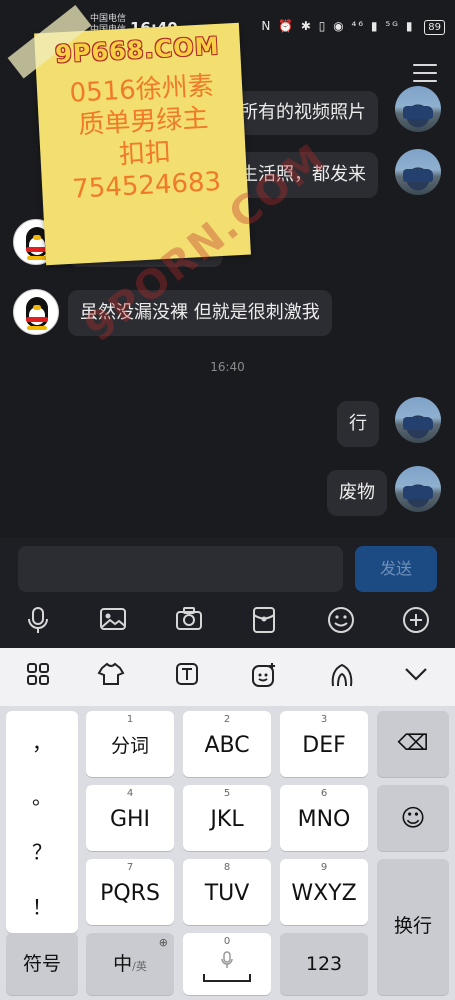 The image size is (455, 1000). Describe the element at coordinates (180, 569) in the screenshot. I see `message-input` at that location.